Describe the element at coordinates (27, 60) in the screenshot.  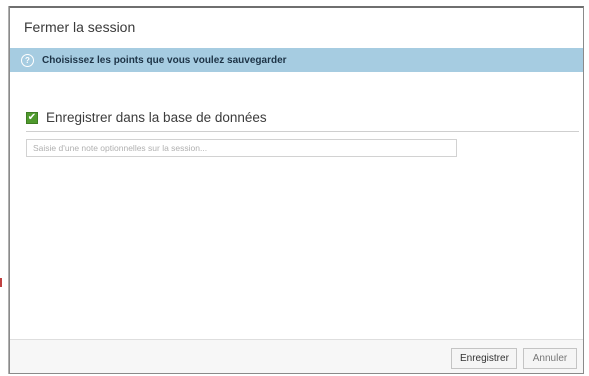
I see `info-circle-icon: ?` at that location.